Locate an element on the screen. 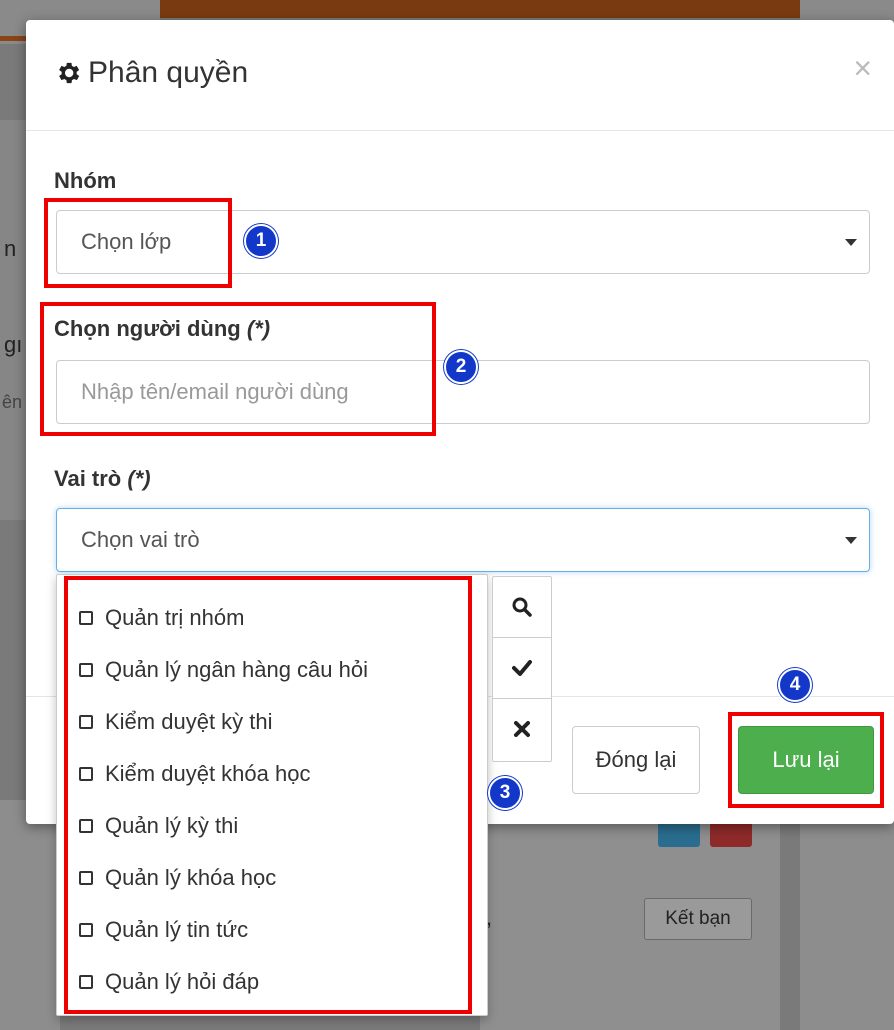 The height and width of the screenshot is (1030, 894). modal-header: Phân quyền × is located at coordinates (460, 75).